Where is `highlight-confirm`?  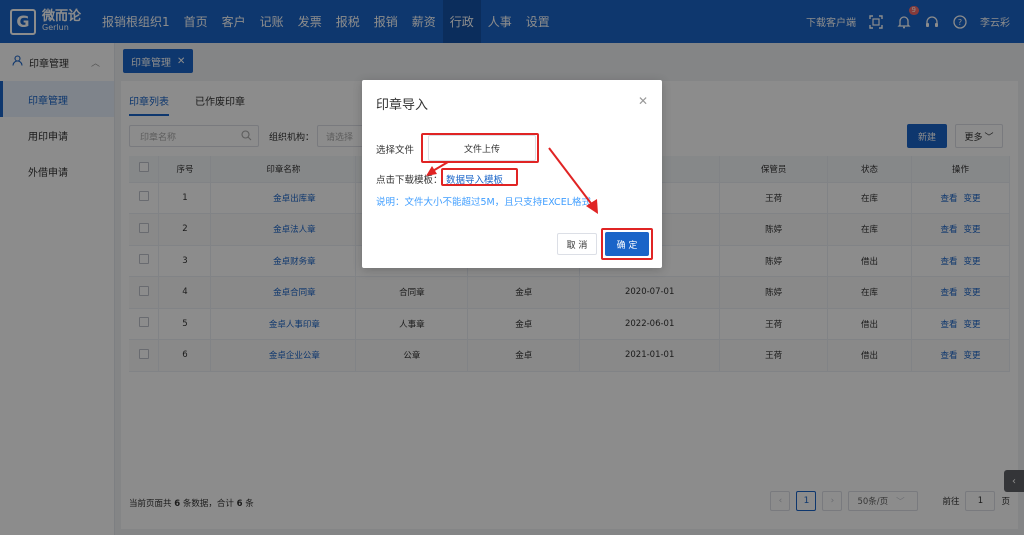 highlight-confirm is located at coordinates (627, 244).